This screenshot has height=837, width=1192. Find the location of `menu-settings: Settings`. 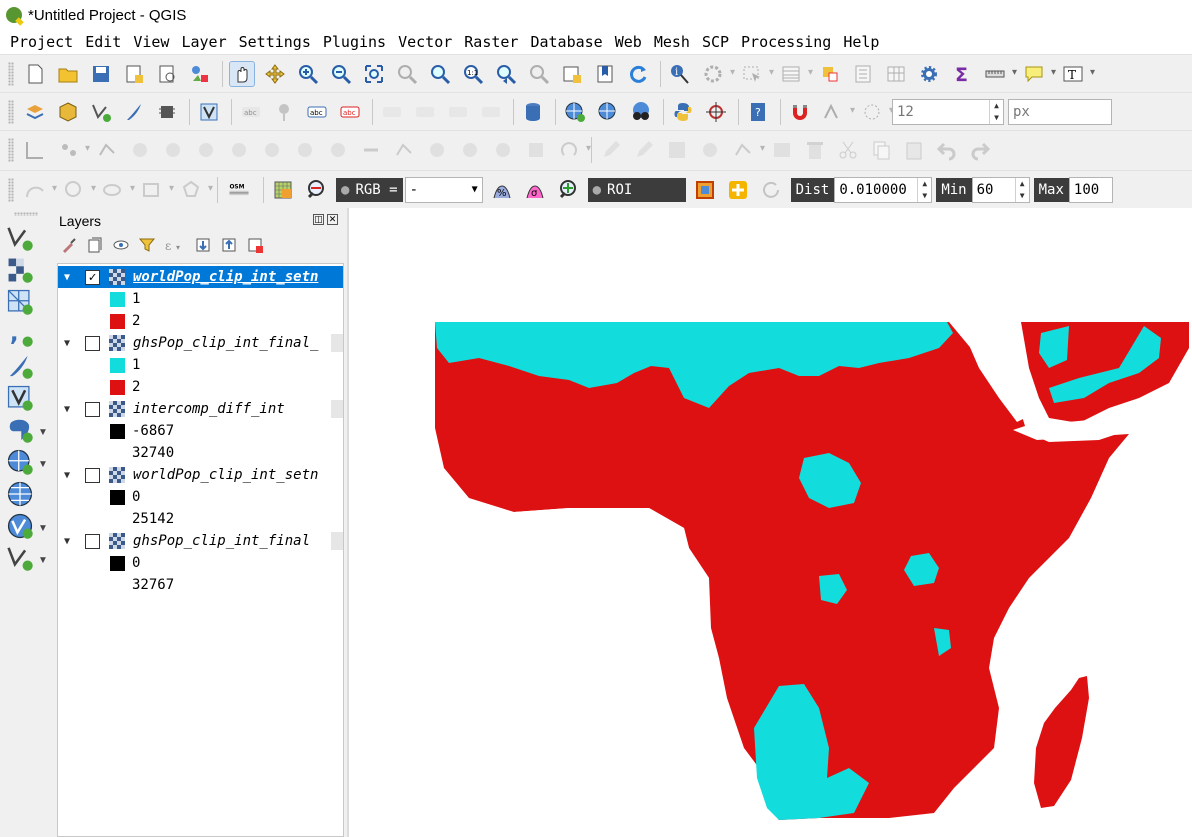

menu-settings: Settings is located at coordinates (275, 42).